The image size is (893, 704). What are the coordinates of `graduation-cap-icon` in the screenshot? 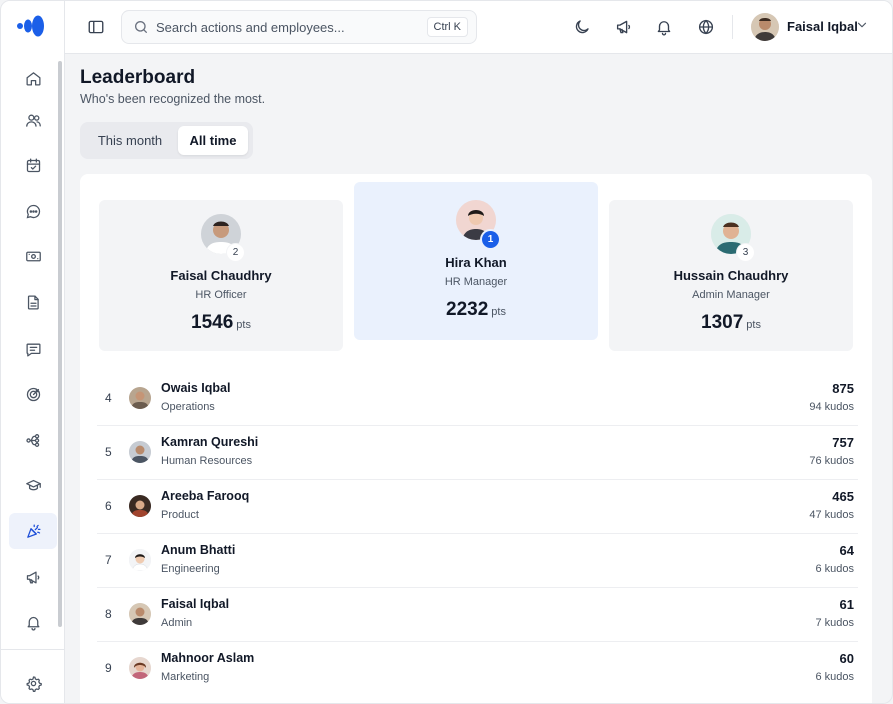 It's located at (33, 484).